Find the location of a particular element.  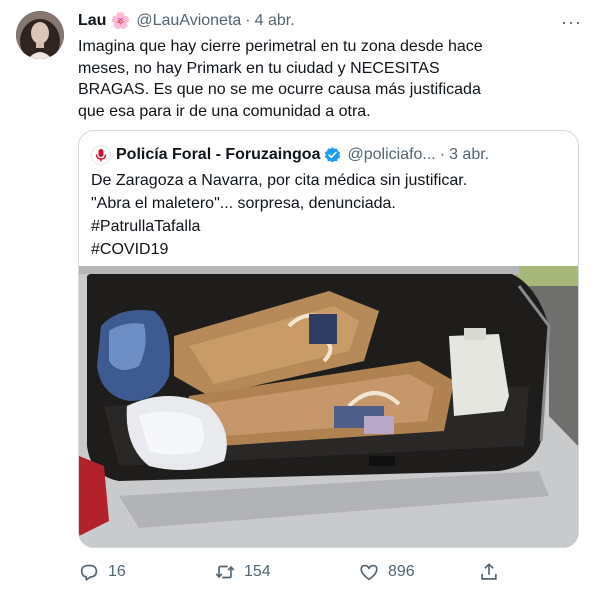

flower-emoji: 🌸 is located at coordinates (120, 21).